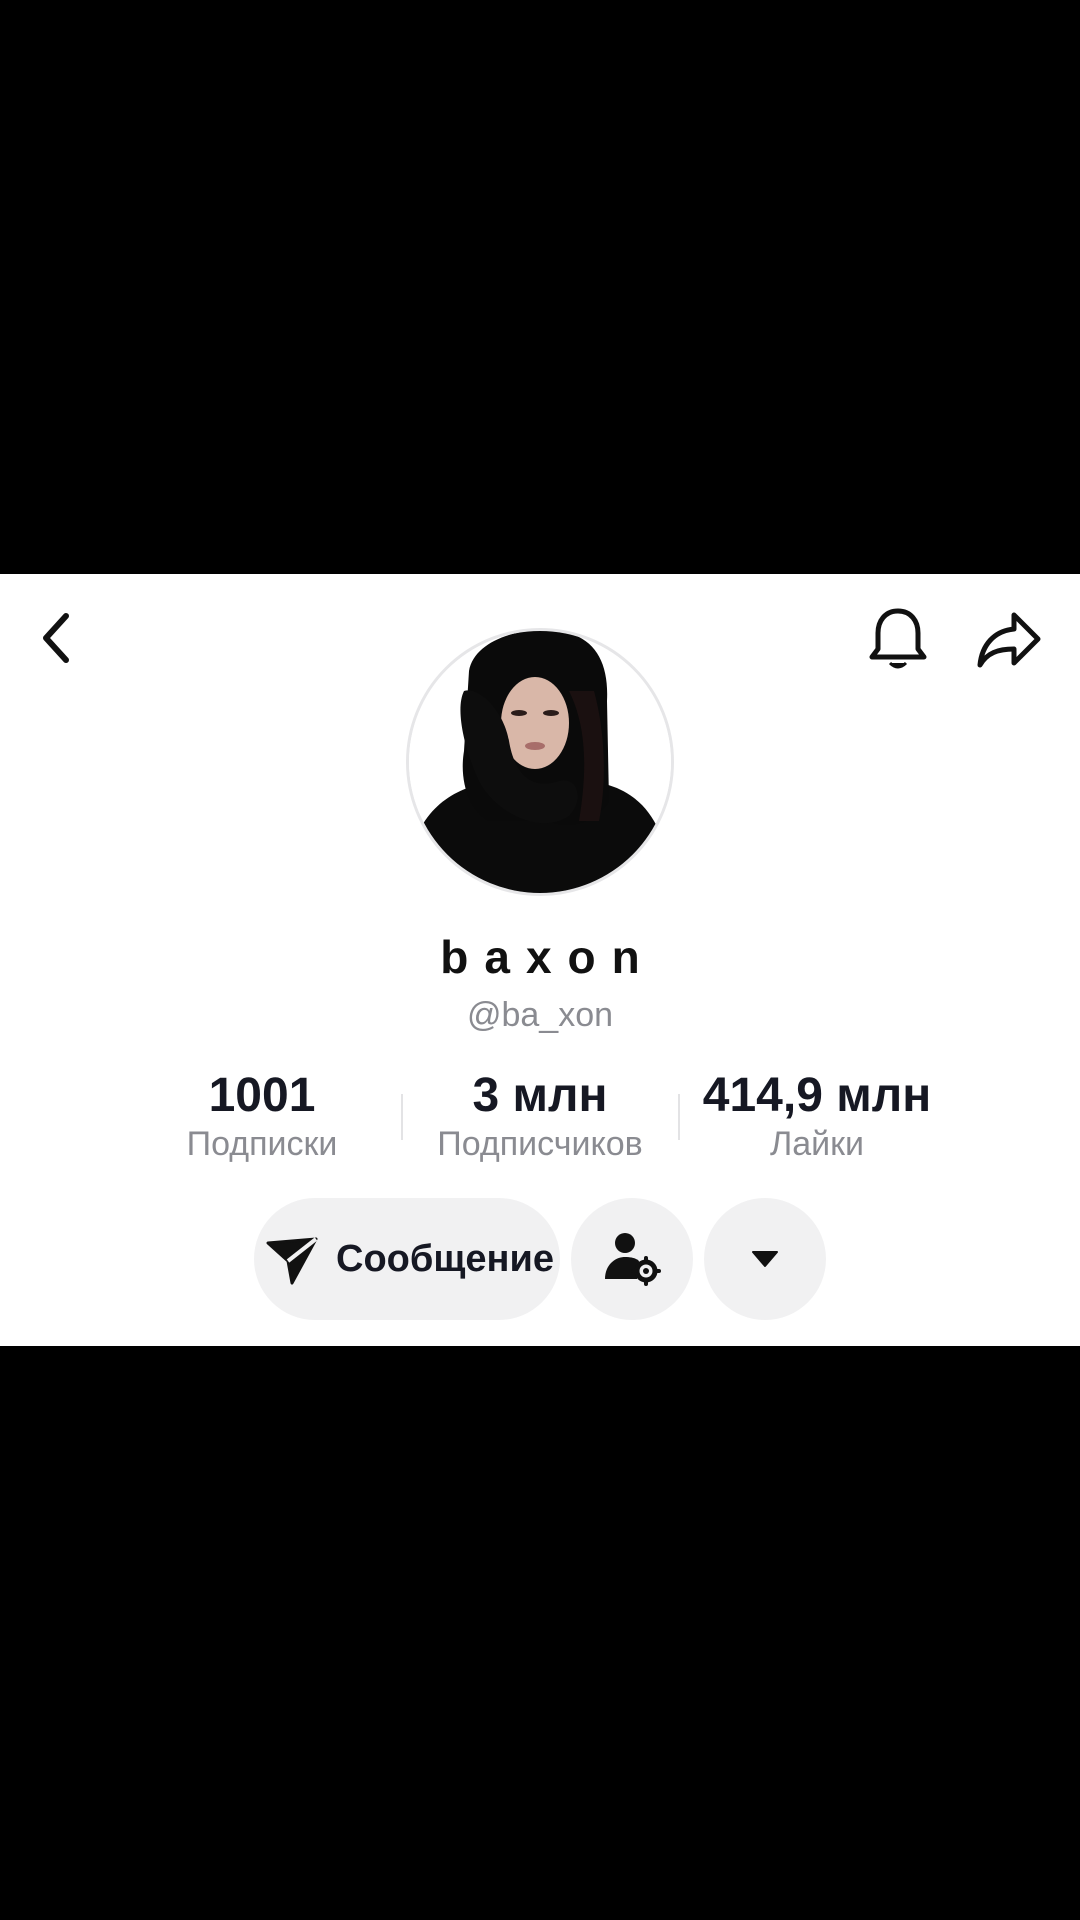  I want to click on following-stat: 1001 Подписки, so click(262, 1116).